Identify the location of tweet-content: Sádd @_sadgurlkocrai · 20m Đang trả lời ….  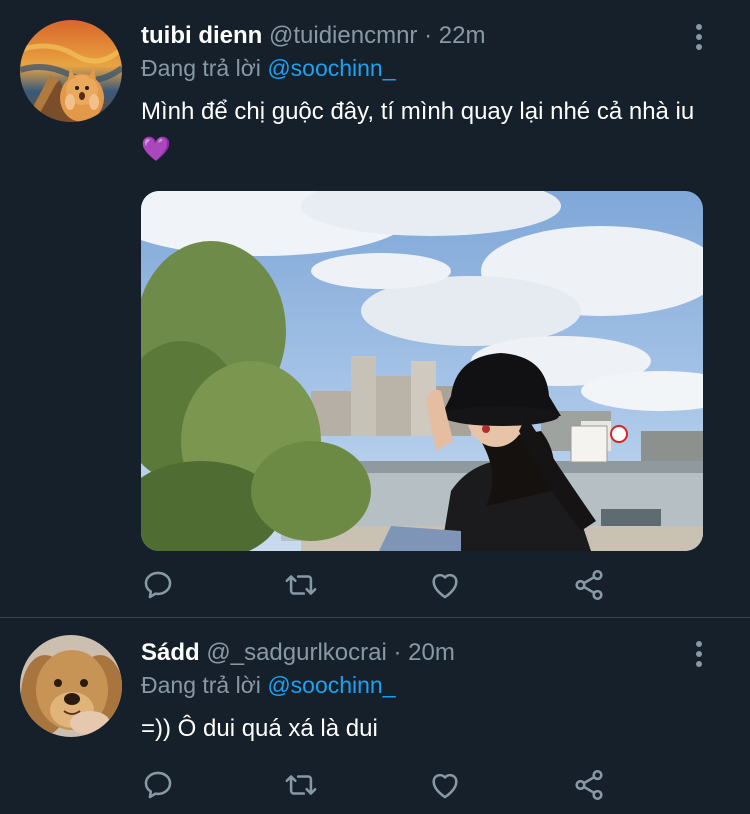
(421, 693).